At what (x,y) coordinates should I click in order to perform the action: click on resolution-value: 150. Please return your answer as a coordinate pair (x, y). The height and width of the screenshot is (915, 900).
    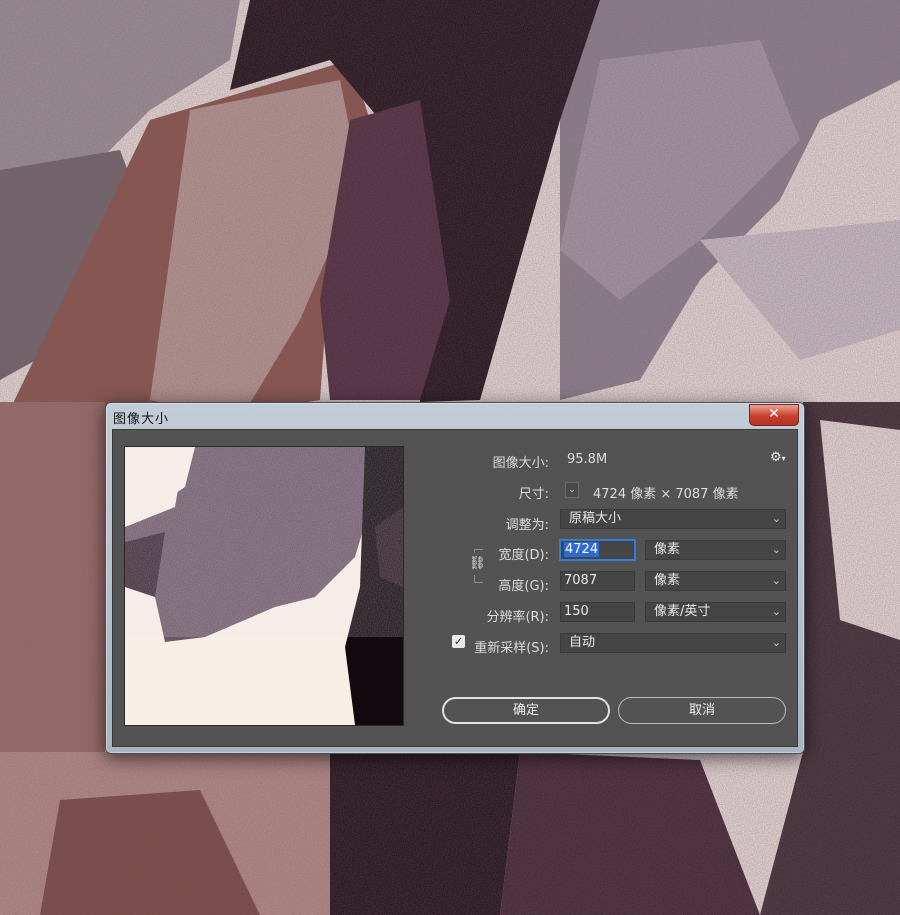
    Looking at the image, I should click on (576, 611).